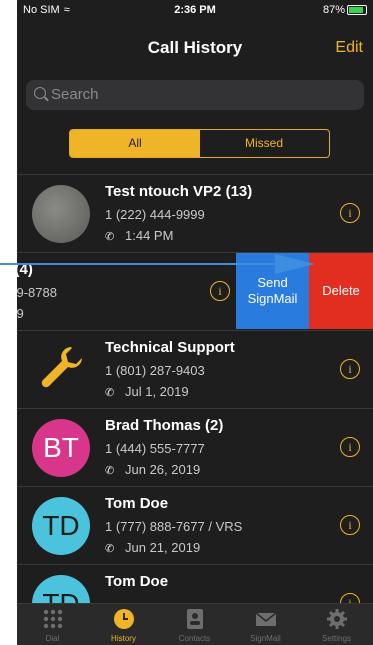 The width and height of the screenshot is (373, 645). Describe the element at coordinates (75, 94) in the screenshot. I see `search-placeholder: Search` at that location.